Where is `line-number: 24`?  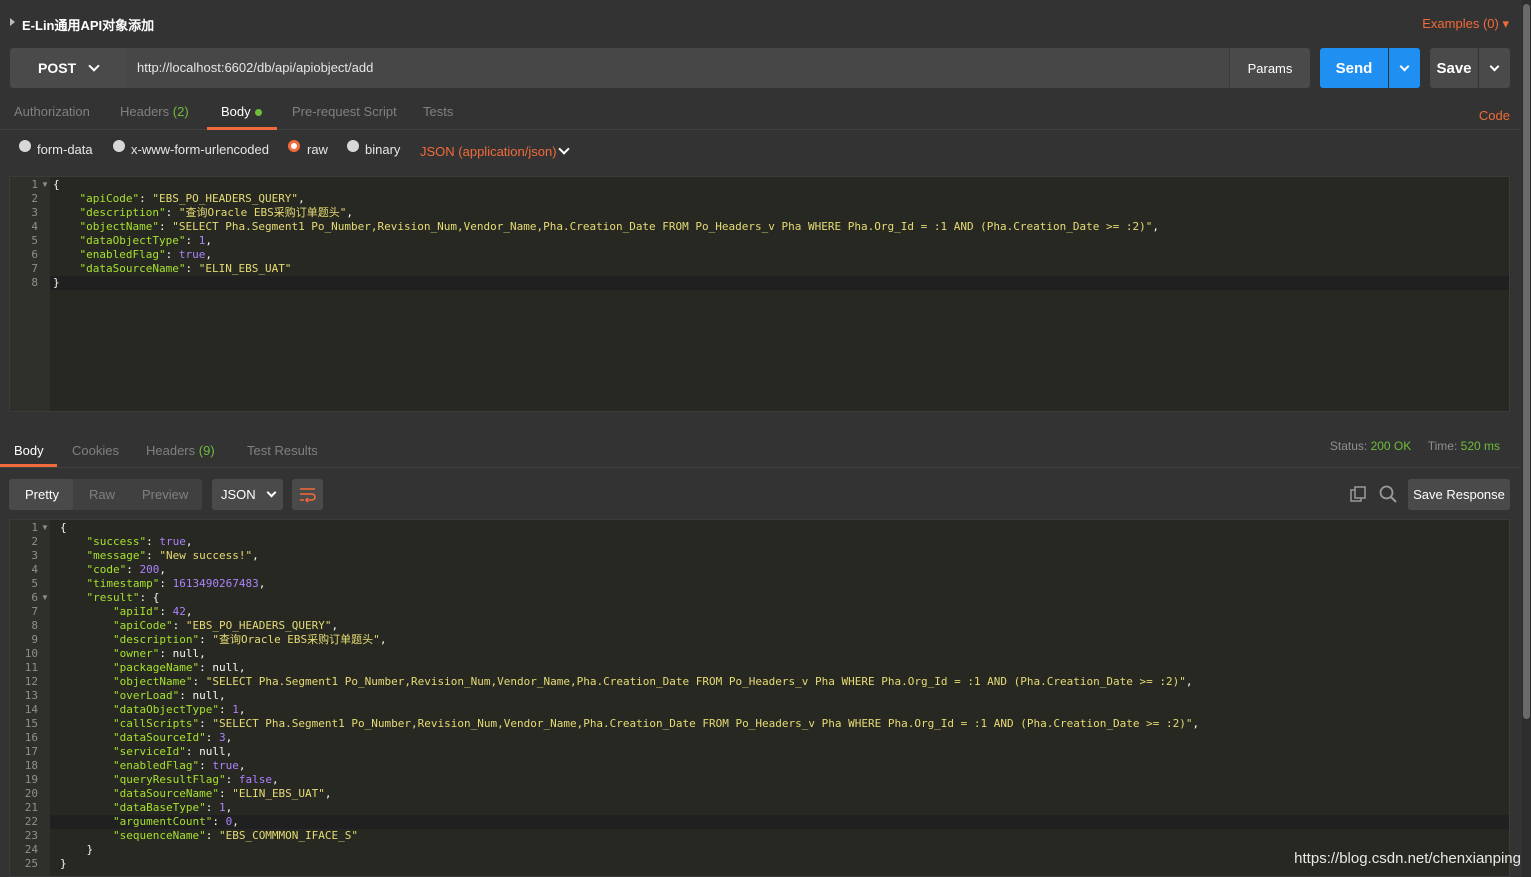 line-number: 24 is located at coordinates (31, 849).